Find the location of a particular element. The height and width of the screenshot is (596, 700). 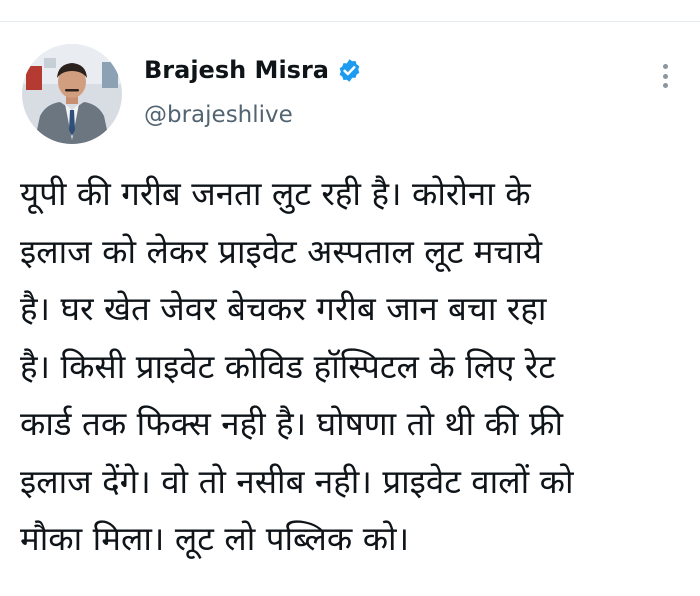

top-divider is located at coordinates (350, 21).